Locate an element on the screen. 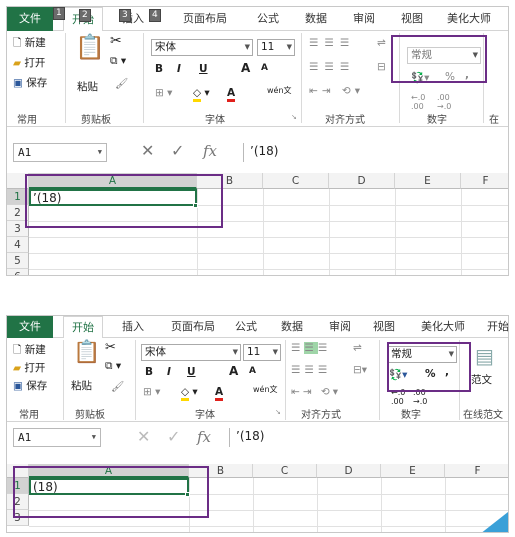 Image resolution: width=515 pixels, height=537 pixels. row-header-6: 6 is located at coordinates (18, 272).